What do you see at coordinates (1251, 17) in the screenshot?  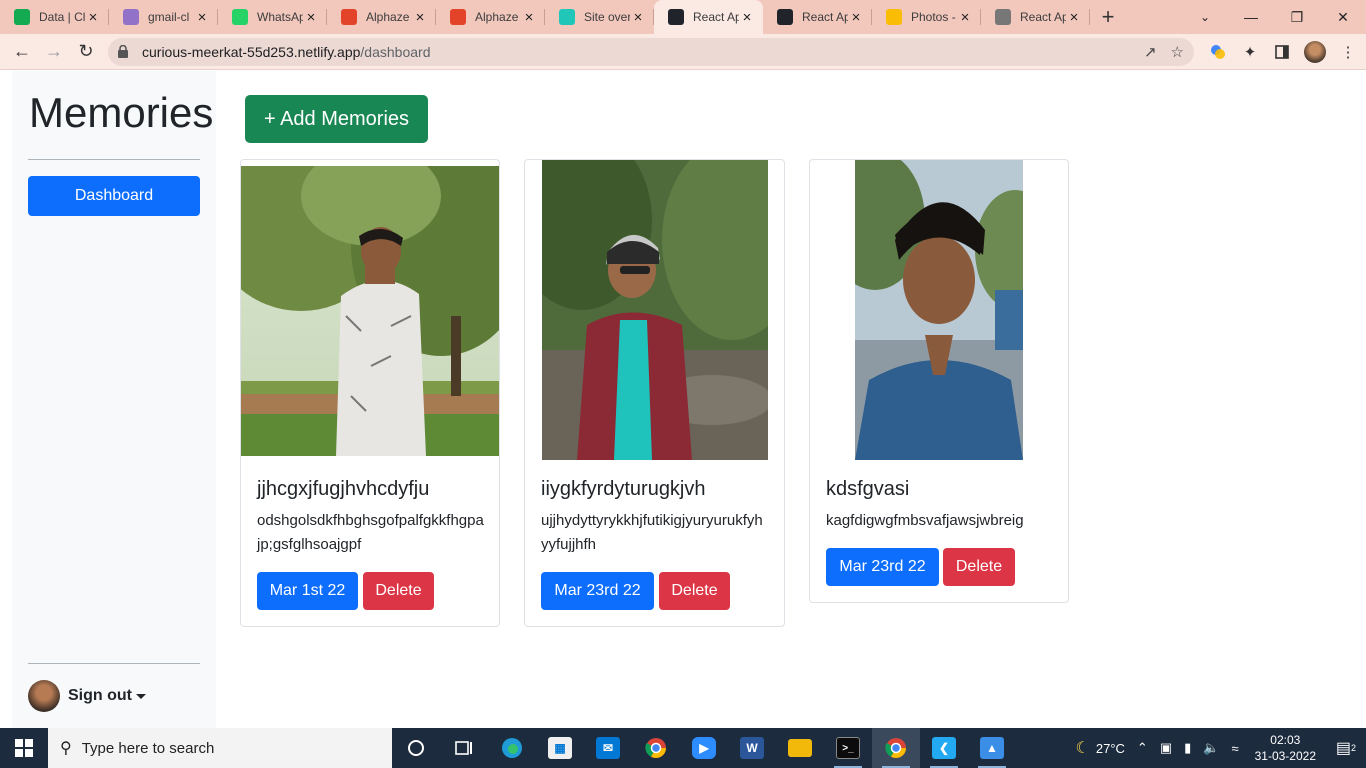 I see `minimize-button: —` at bounding box center [1251, 17].